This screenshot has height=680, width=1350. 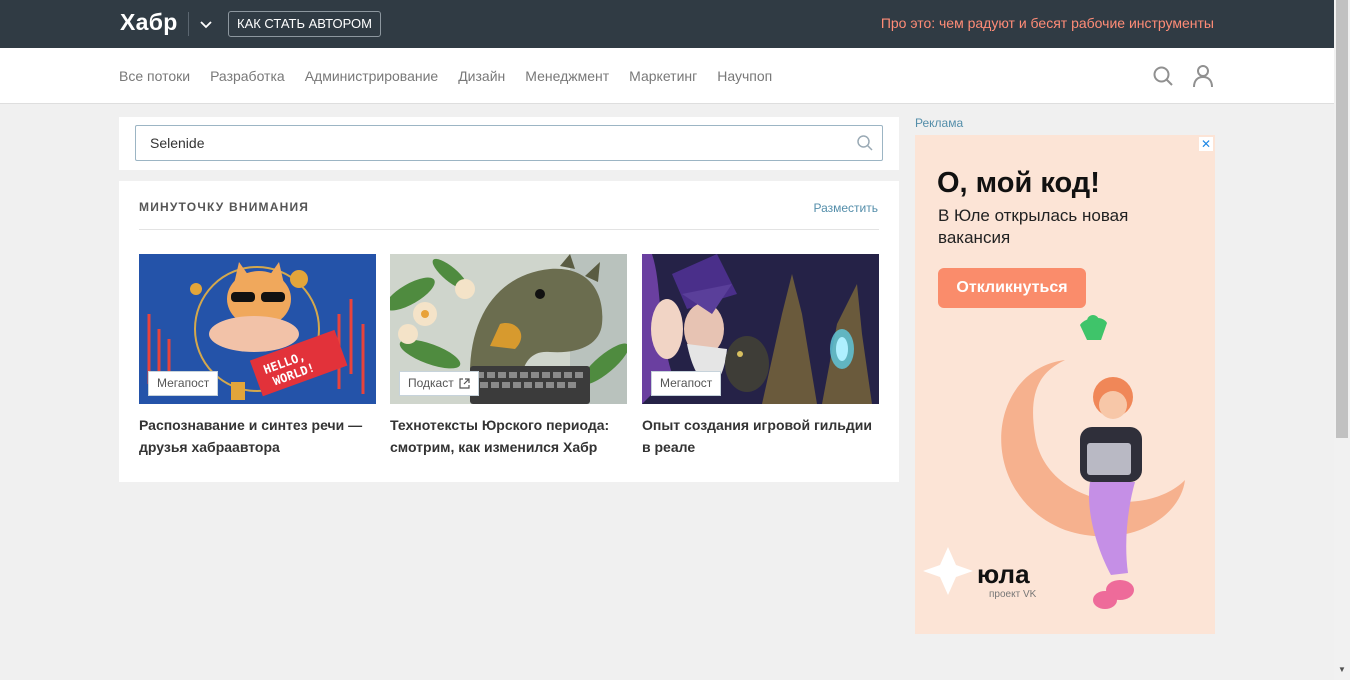 I want to click on search-icon, so click(x=1163, y=76).